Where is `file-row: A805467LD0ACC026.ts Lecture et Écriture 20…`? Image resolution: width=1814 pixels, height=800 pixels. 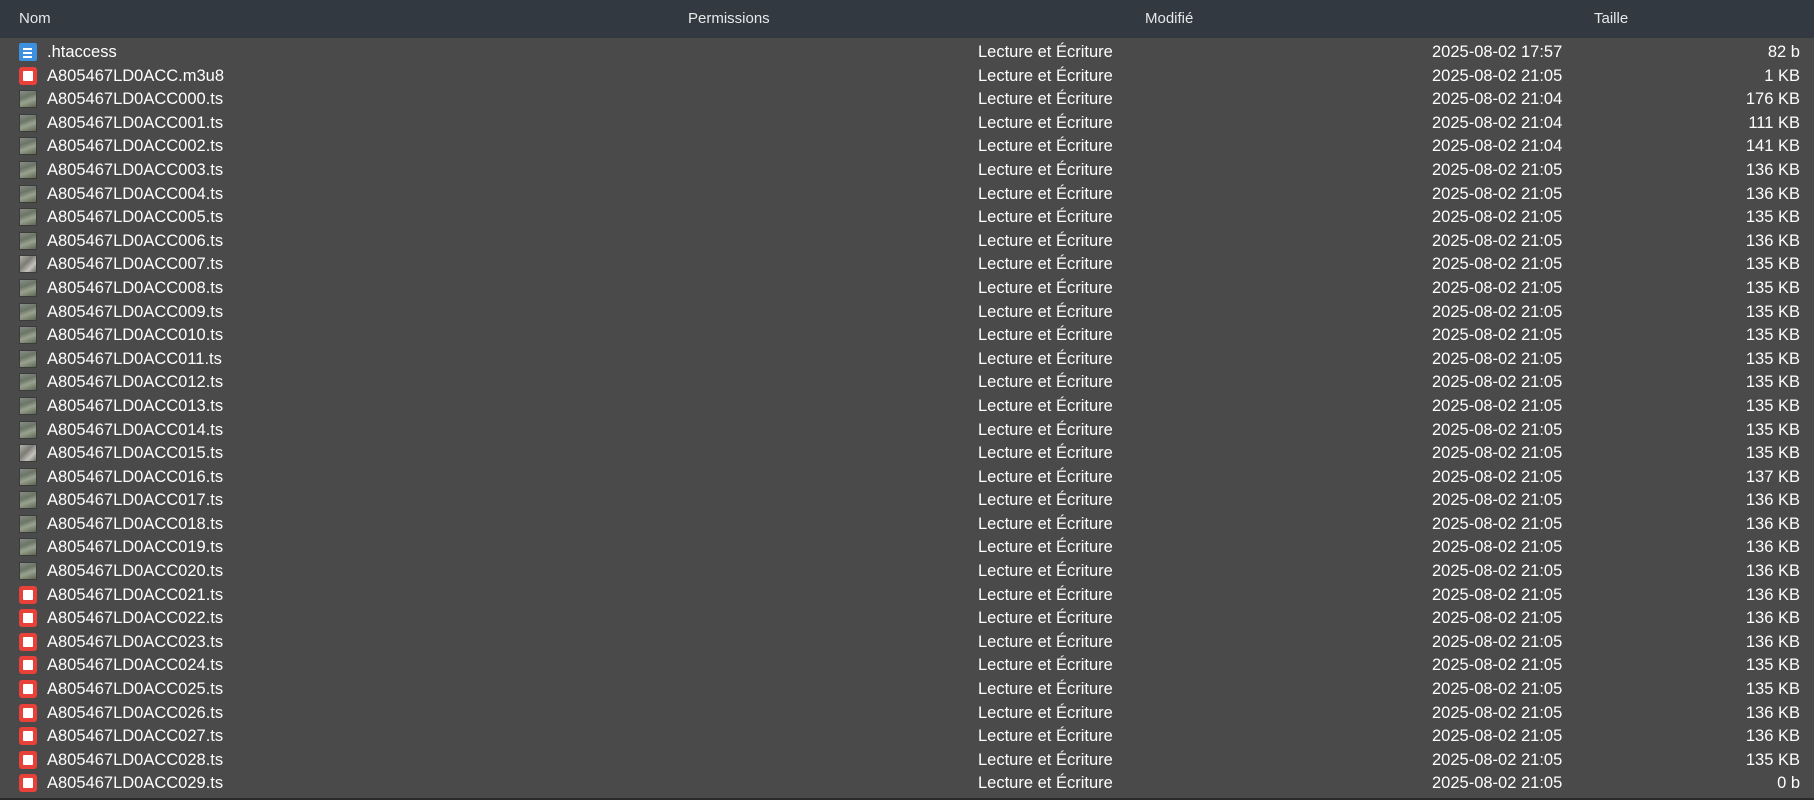
file-row: A805467LD0ACC026.ts Lecture et Écriture 20… is located at coordinates (907, 713).